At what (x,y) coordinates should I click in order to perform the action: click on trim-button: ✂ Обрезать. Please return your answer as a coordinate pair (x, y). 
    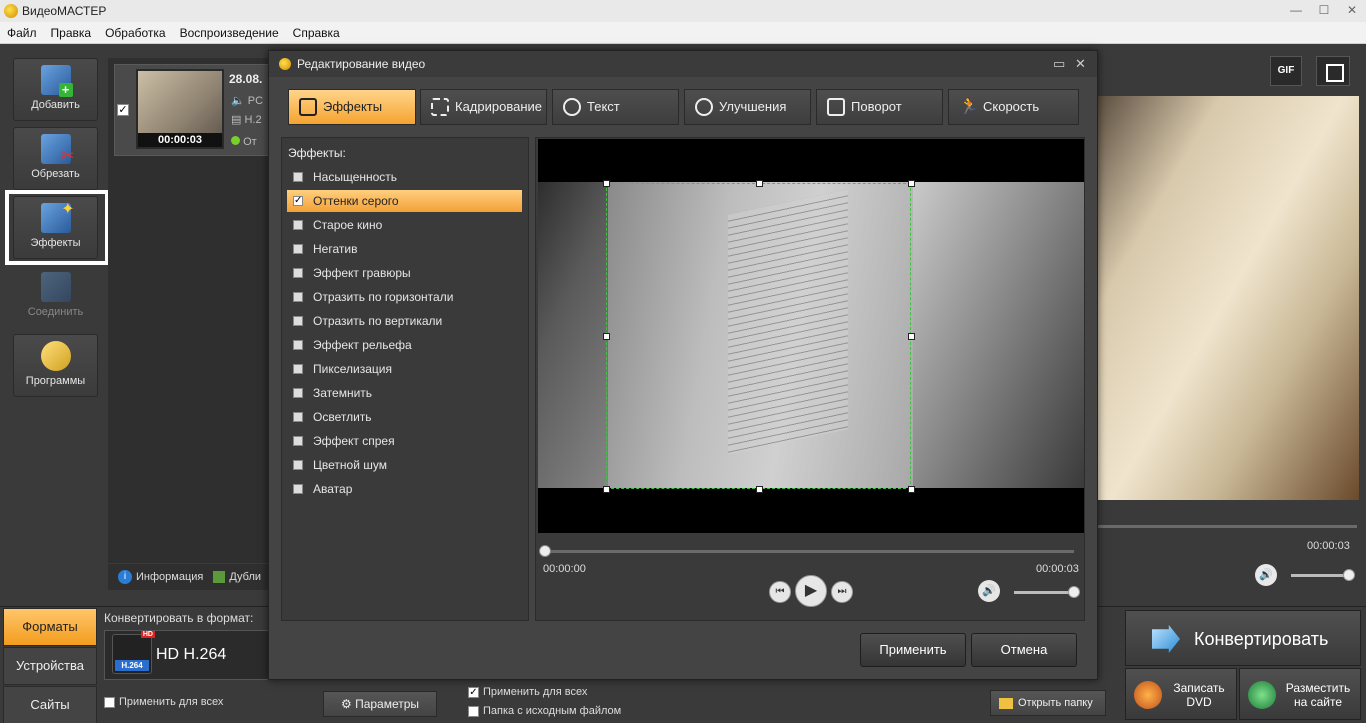
    Looking at the image, I should click on (55, 158).